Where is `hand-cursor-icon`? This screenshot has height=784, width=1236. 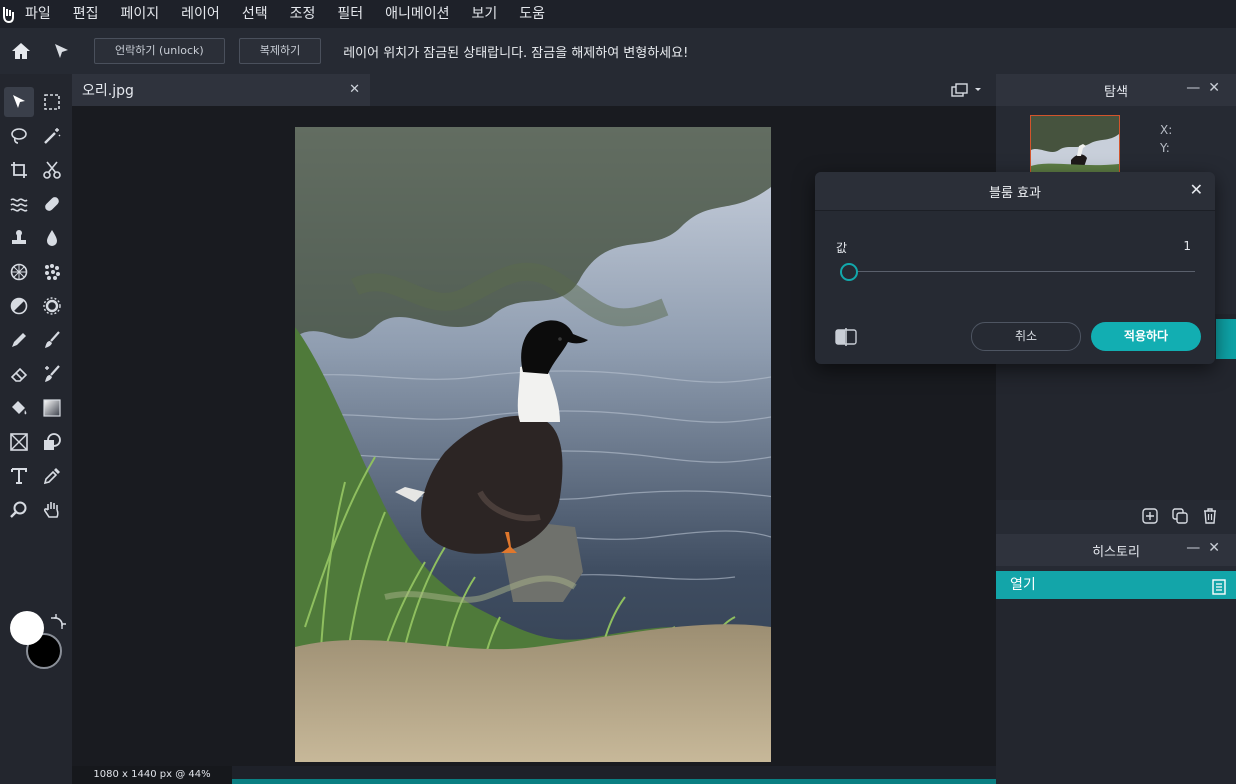
hand-cursor-icon is located at coordinates (8, 15).